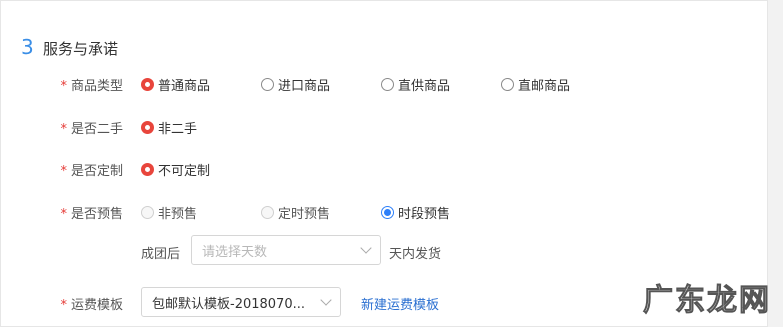 The height and width of the screenshot is (327, 783). What do you see at coordinates (175, 169) in the screenshot?
I see `radio-not-customizable: 不可定制` at bounding box center [175, 169].